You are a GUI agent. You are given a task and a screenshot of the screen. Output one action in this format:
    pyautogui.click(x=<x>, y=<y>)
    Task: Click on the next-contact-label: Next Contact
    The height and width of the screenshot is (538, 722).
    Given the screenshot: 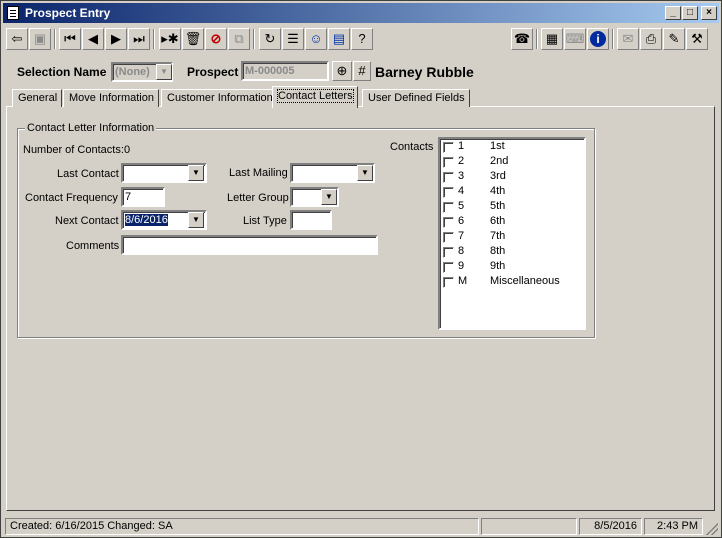 What is the action you would take?
    pyautogui.click(x=87, y=221)
    